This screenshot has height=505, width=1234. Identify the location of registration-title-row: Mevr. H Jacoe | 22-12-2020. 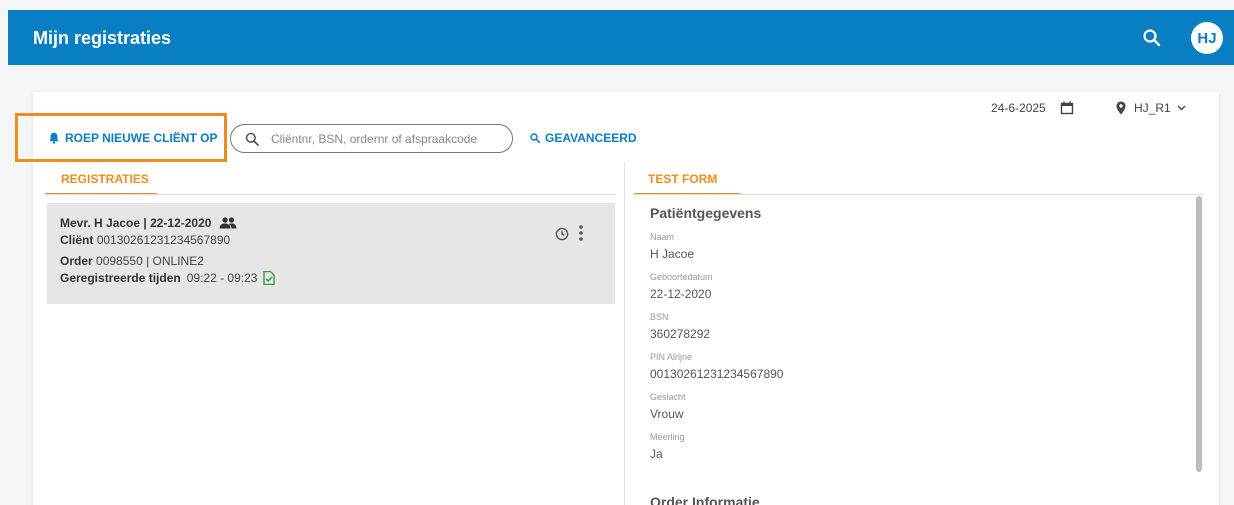
(148, 223).